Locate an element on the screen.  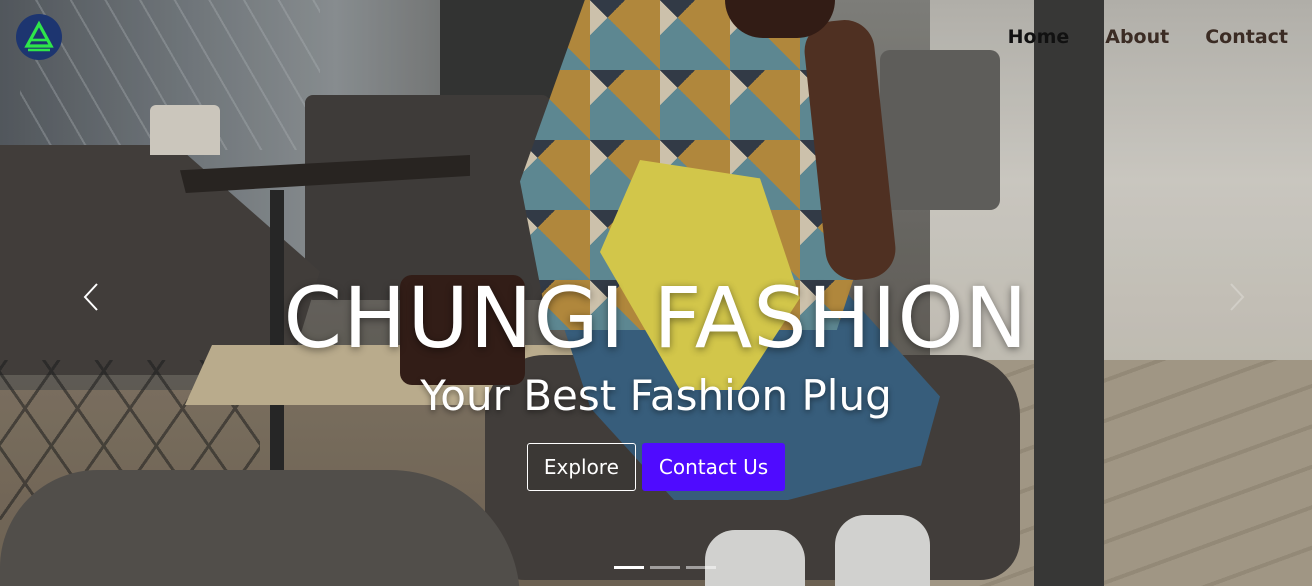
carousel-indicators is located at coordinates (665, 567).